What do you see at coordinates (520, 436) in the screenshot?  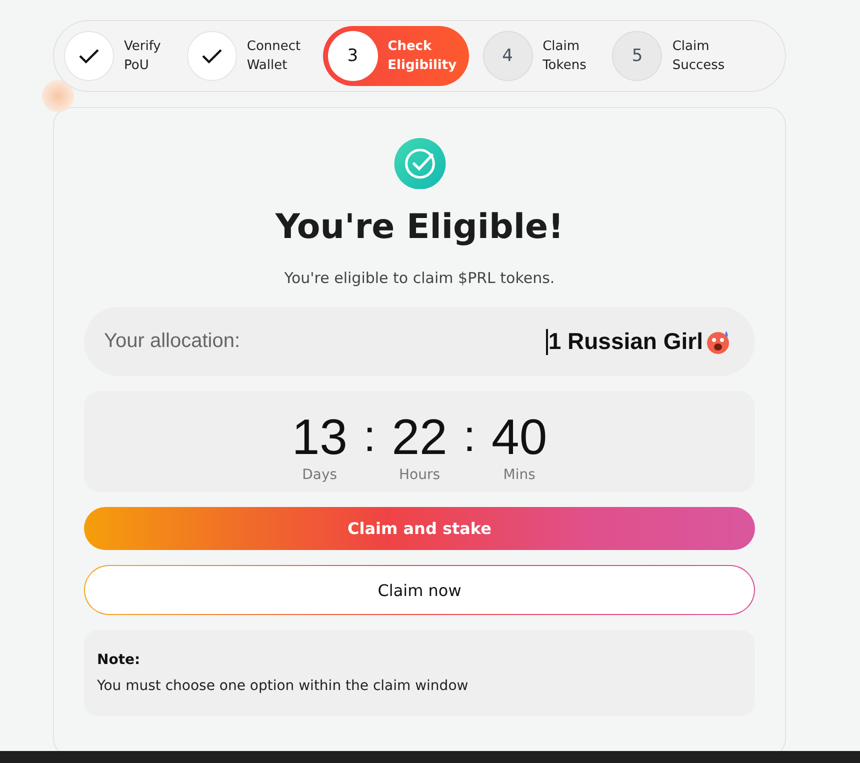 I see `countdown-value: 40` at bounding box center [520, 436].